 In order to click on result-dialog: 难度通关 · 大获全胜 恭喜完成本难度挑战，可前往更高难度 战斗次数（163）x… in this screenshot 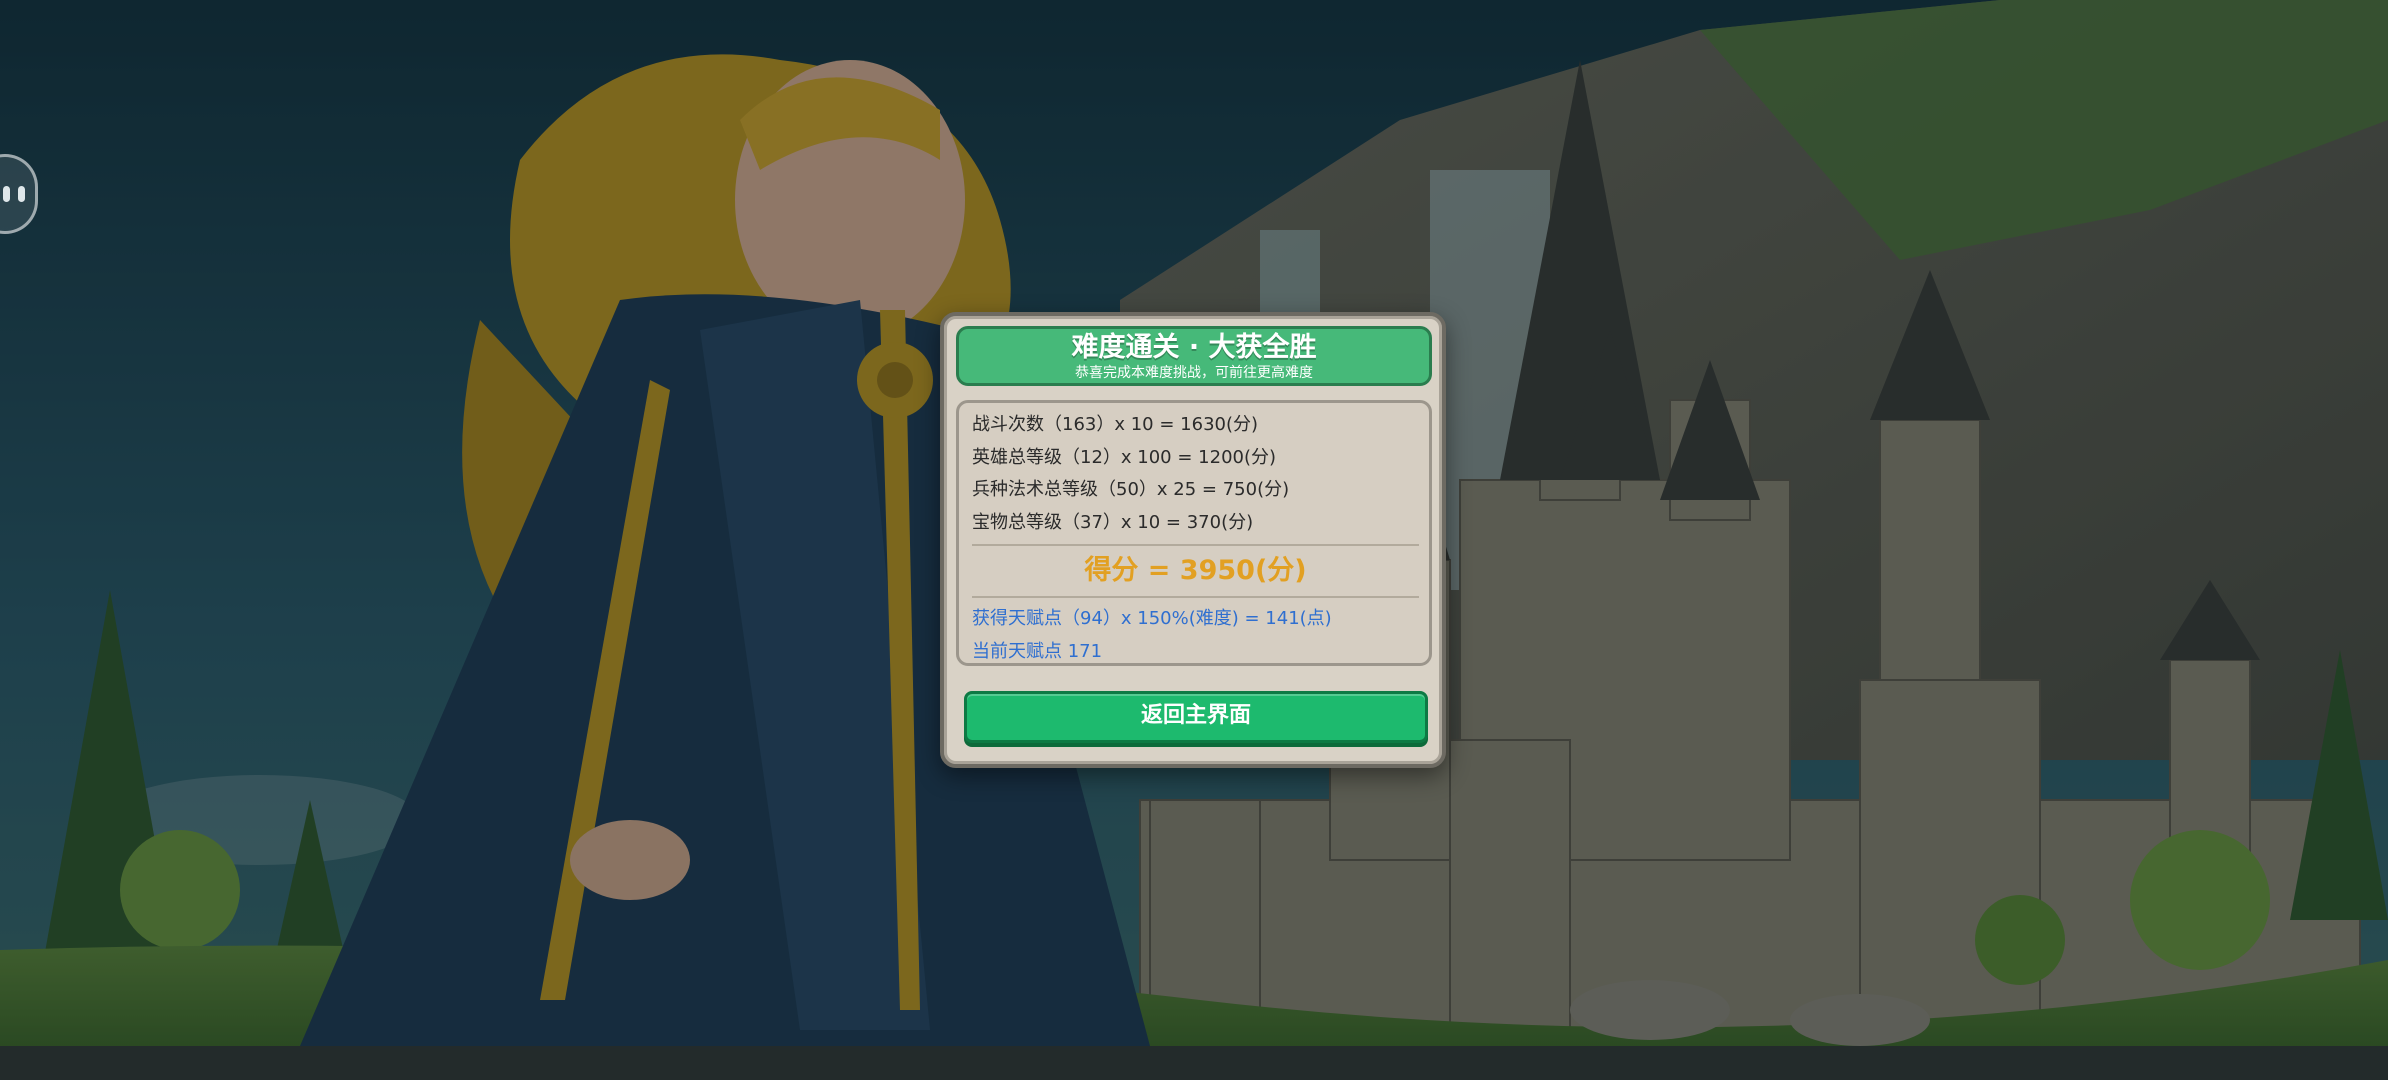, I will do `click(1193, 540)`.